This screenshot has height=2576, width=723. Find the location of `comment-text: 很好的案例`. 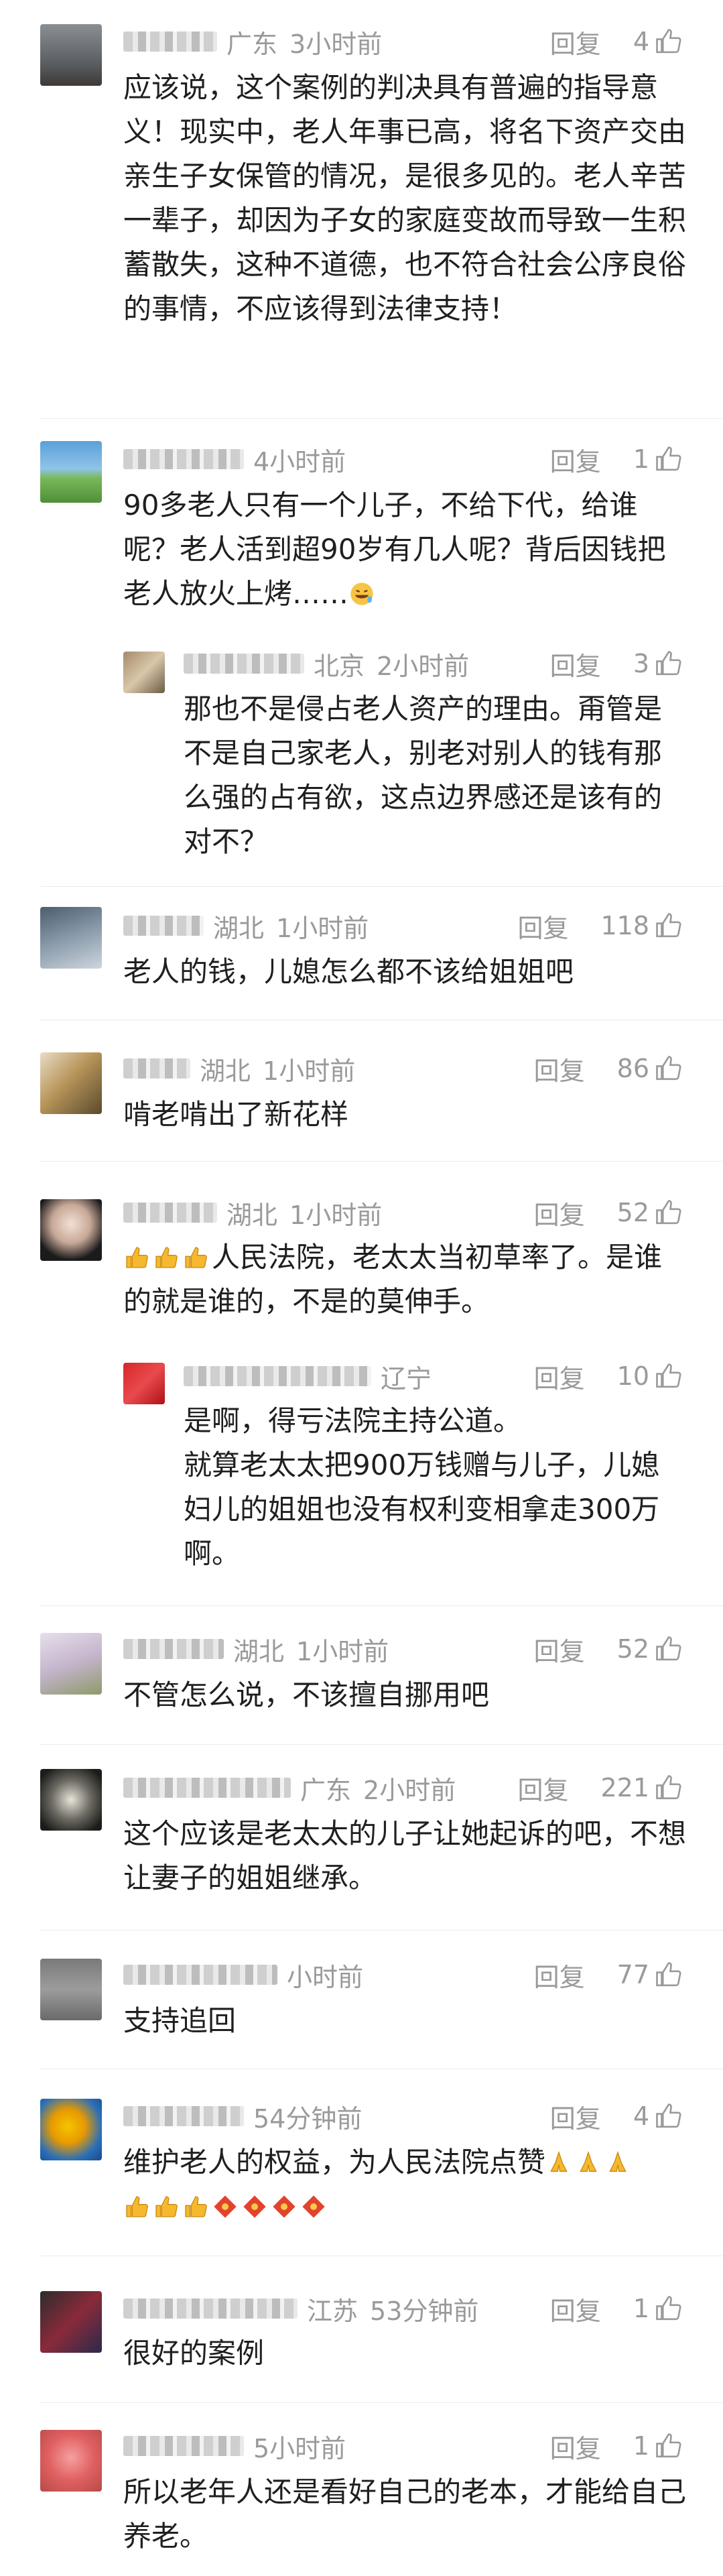

comment-text: 很好的案例 is located at coordinates (194, 2353).